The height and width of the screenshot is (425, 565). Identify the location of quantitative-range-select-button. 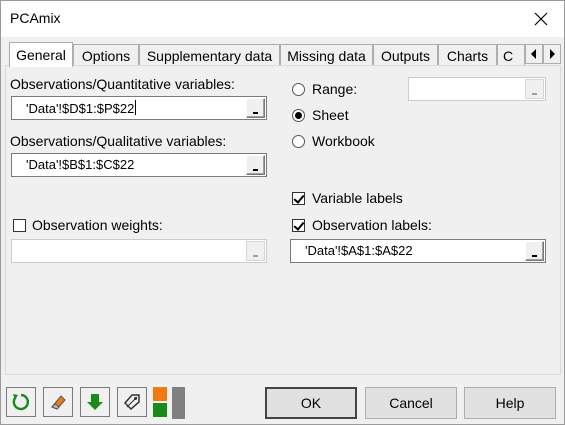
(255, 108).